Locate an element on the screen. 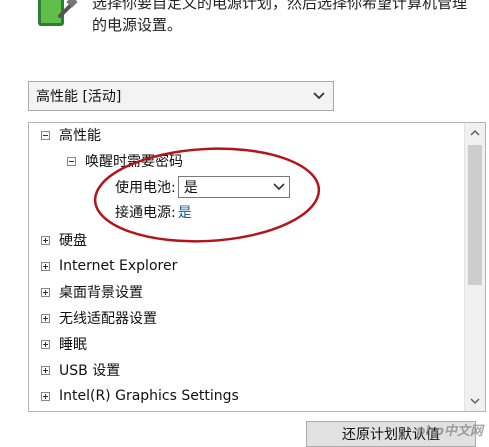 This screenshot has width=489, height=447. on-battery-select: 是 is located at coordinates (233, 187).